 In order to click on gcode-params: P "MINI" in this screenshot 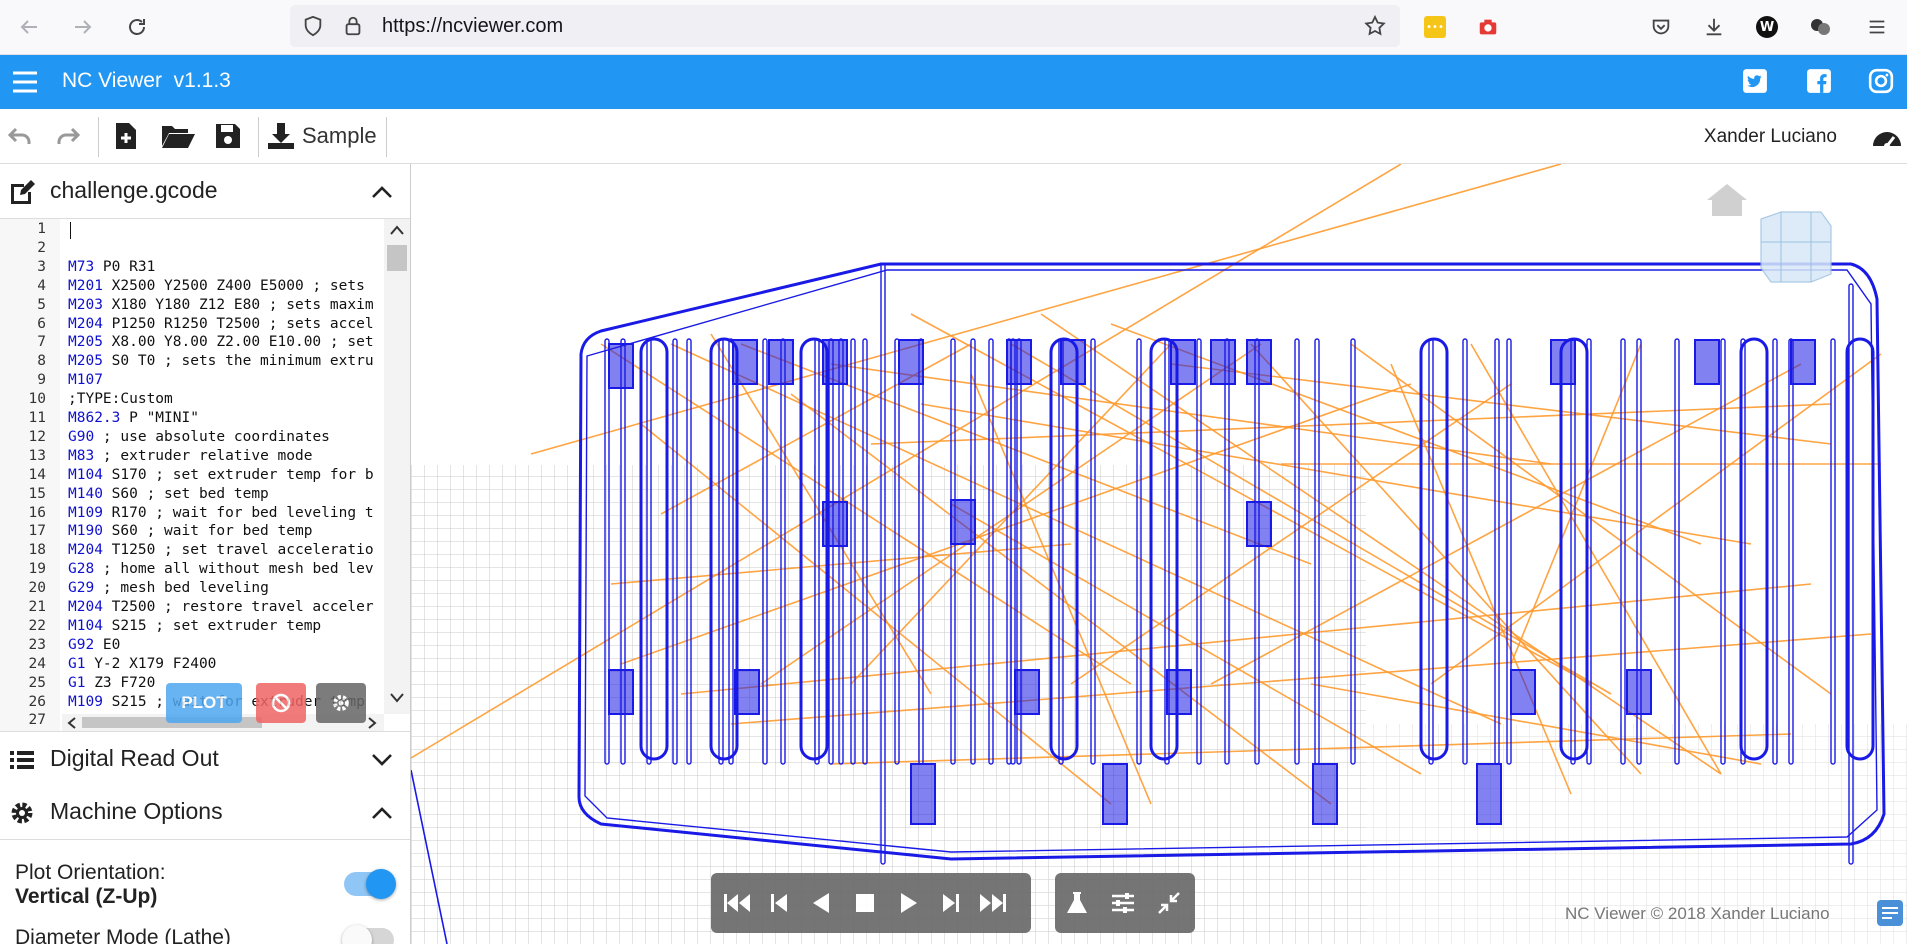, I will do `click(159, 418)`.